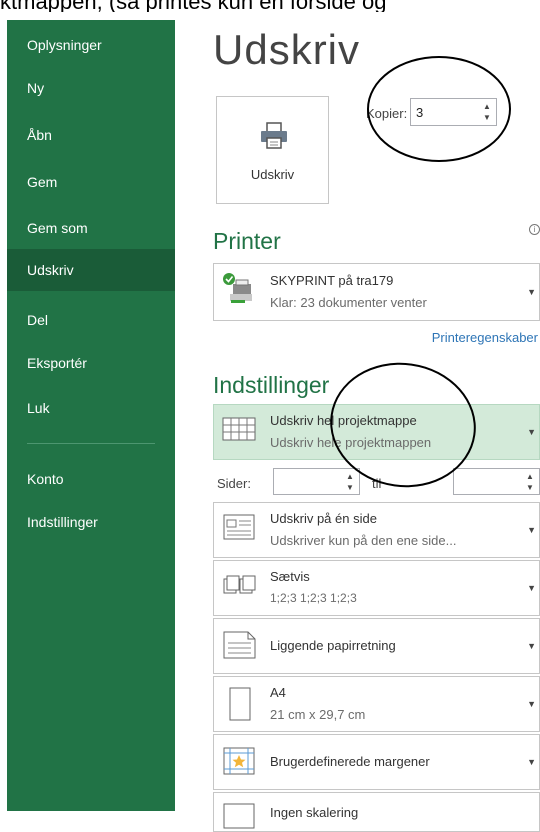 This screenshot has width=540, height=832. I want to click on scaling-dropdown: Ingen skalering, so click(376, 812).